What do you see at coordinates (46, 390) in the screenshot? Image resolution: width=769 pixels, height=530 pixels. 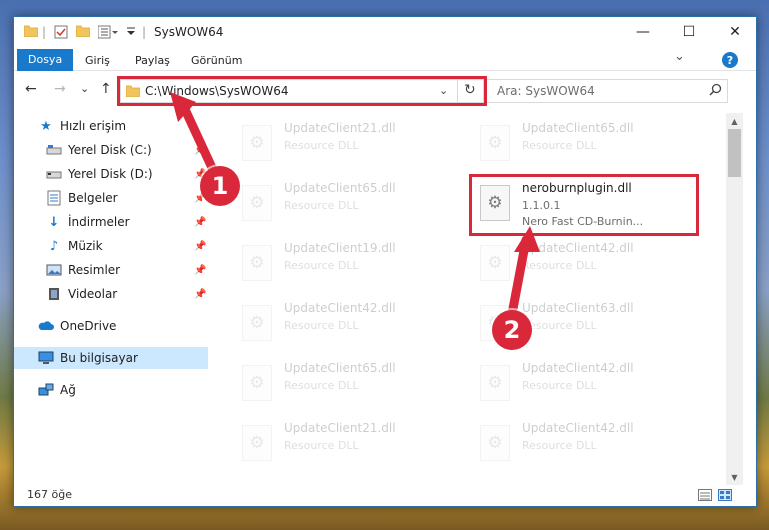 I see `network-icon` at bounding box center [46, 390].